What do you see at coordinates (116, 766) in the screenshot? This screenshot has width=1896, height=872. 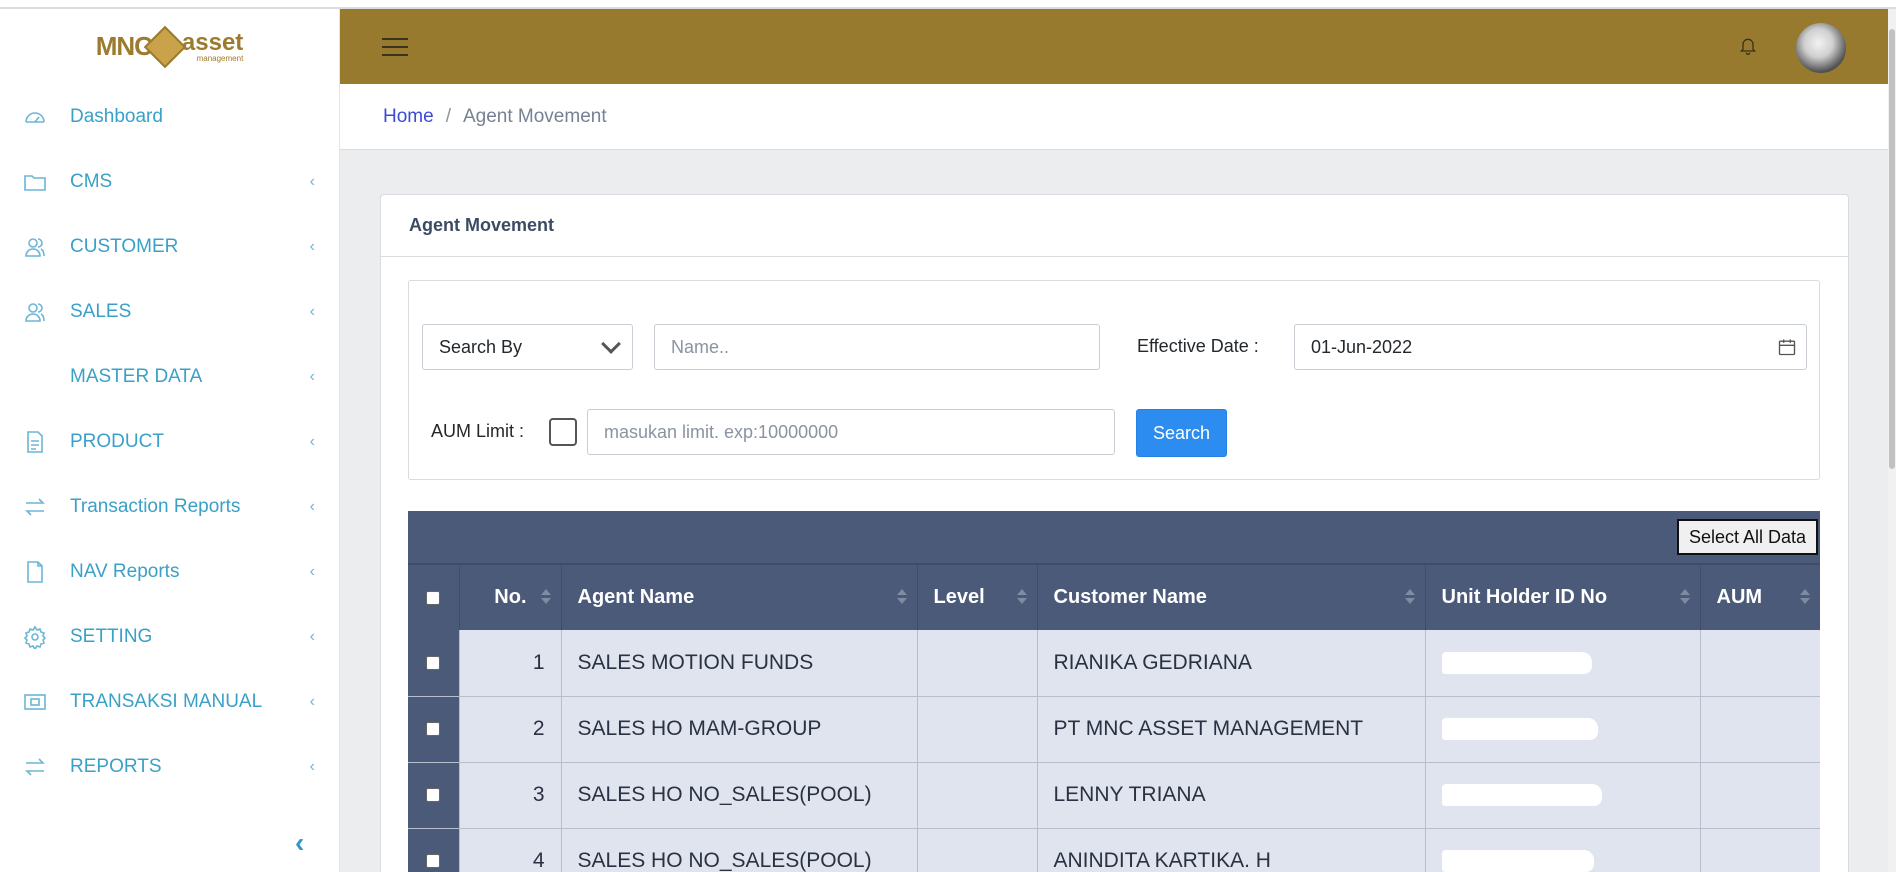 I see `sidebar-item-label: REPORTS` at bounding box center [116, 766].